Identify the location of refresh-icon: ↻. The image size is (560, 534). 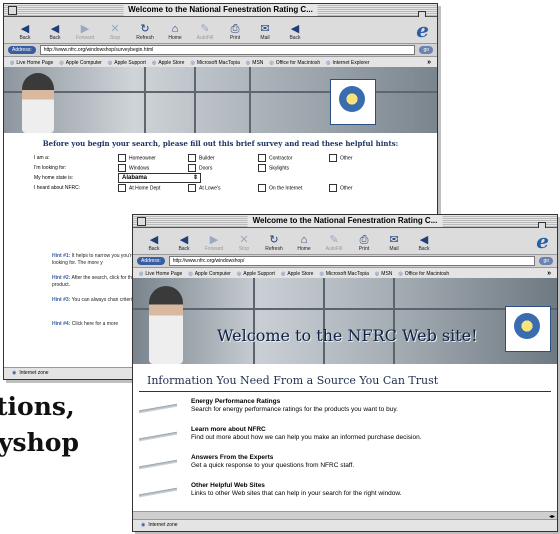
(145, 29).